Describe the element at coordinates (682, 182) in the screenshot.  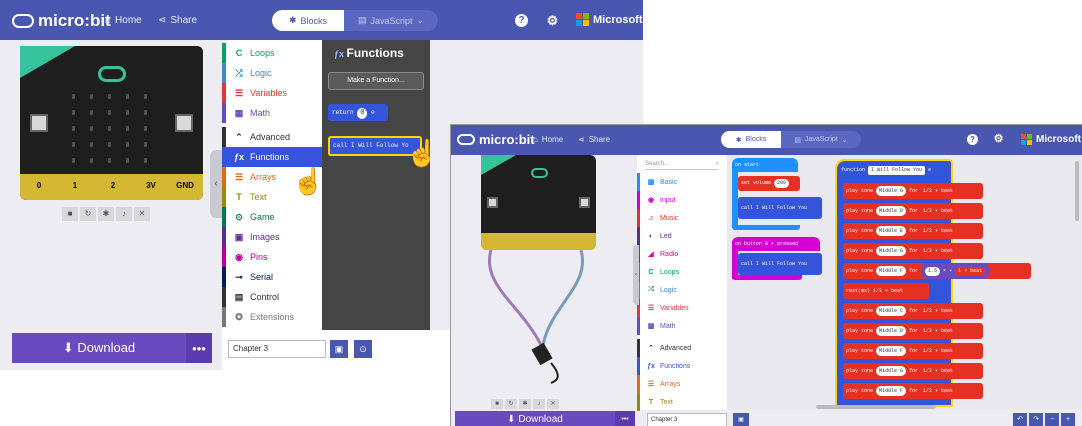
I see `category-basic: ▦ Basic` at that location.